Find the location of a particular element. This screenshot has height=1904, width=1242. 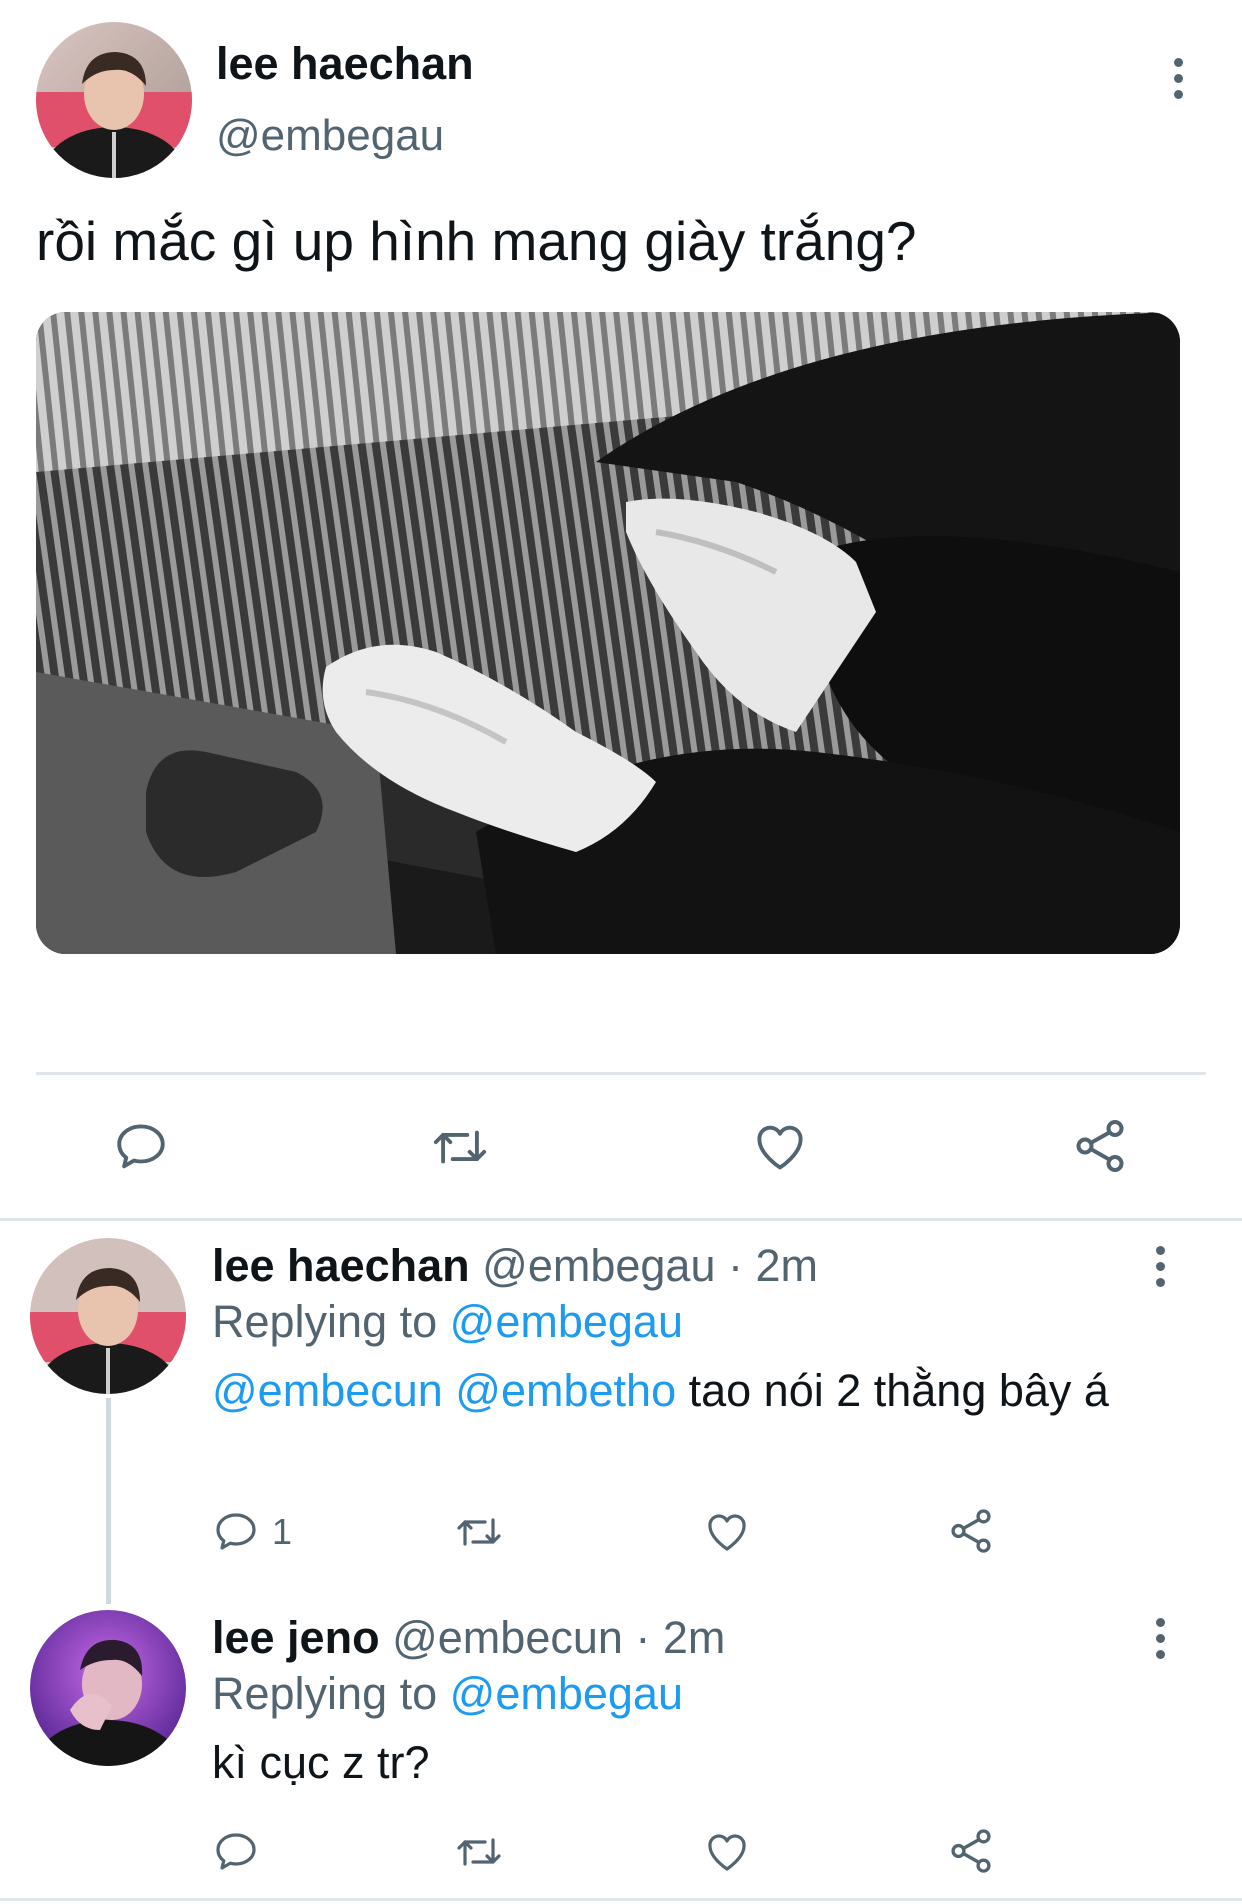

reply-header: lee jeno @embecun · 2m is located at coordinates (468, 1638).